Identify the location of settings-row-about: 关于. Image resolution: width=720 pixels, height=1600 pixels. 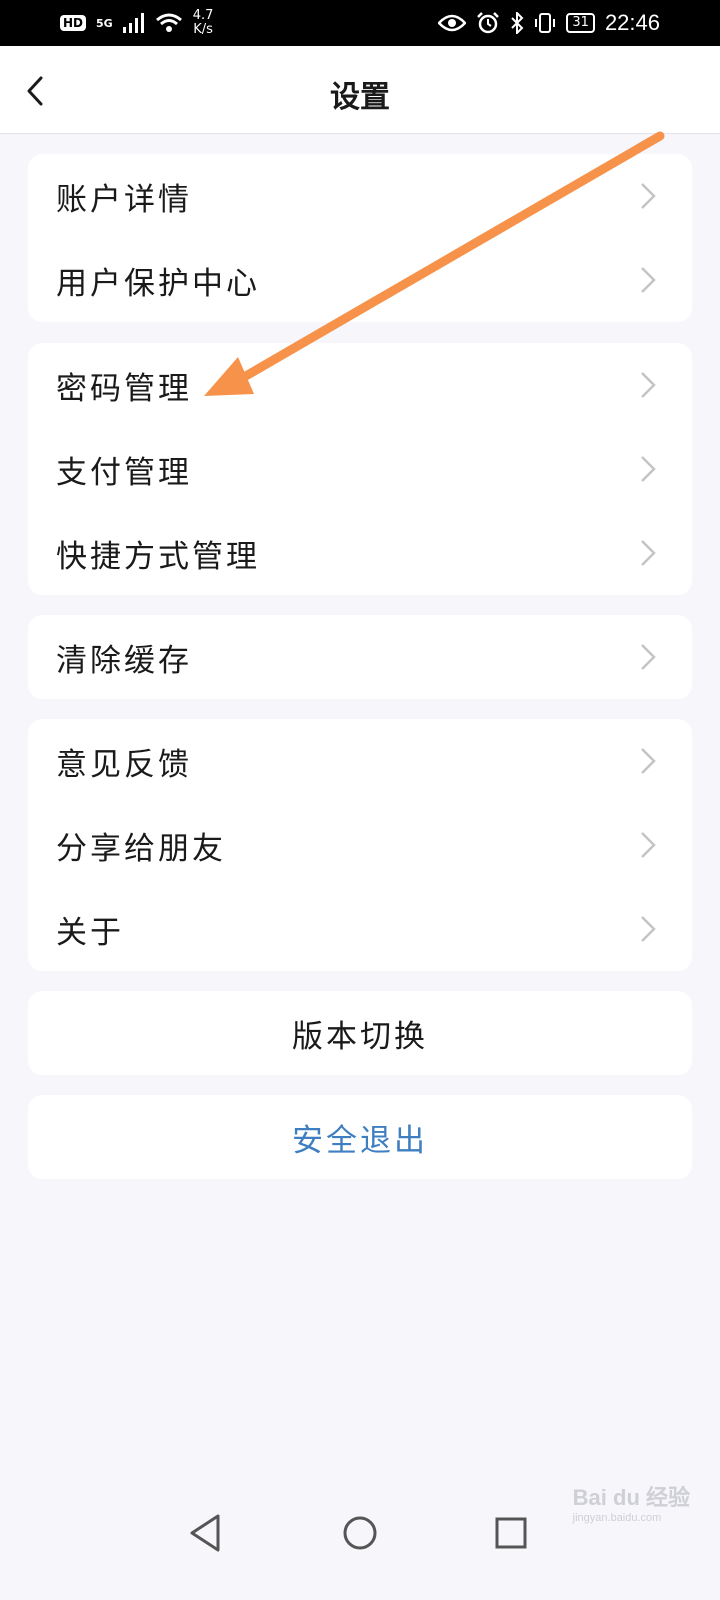
(360, 929).